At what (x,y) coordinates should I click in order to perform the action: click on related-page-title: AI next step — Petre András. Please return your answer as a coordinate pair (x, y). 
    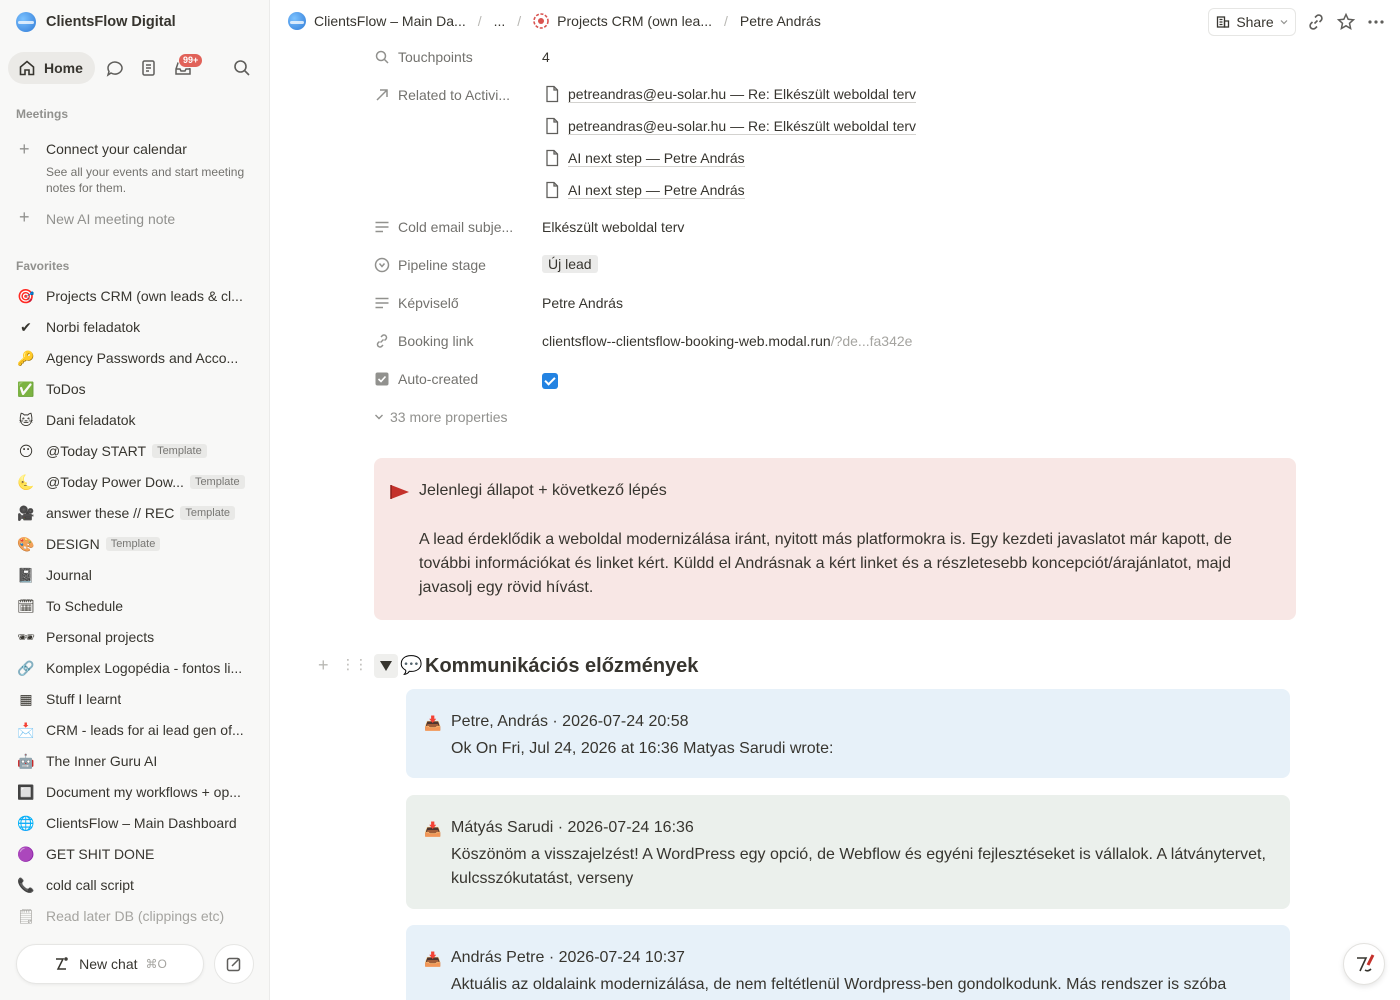
    Looking at the image, I should click on (656, 158).